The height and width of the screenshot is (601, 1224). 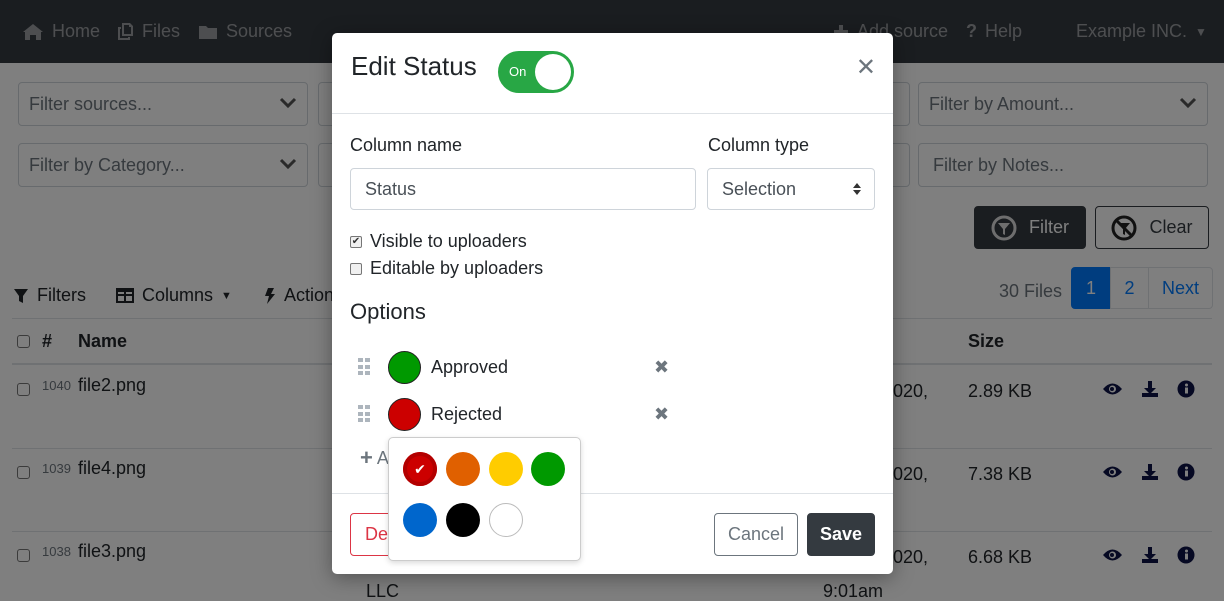 I want to click on visible-label: Visible to uploaders, so click(x=448, y=241).